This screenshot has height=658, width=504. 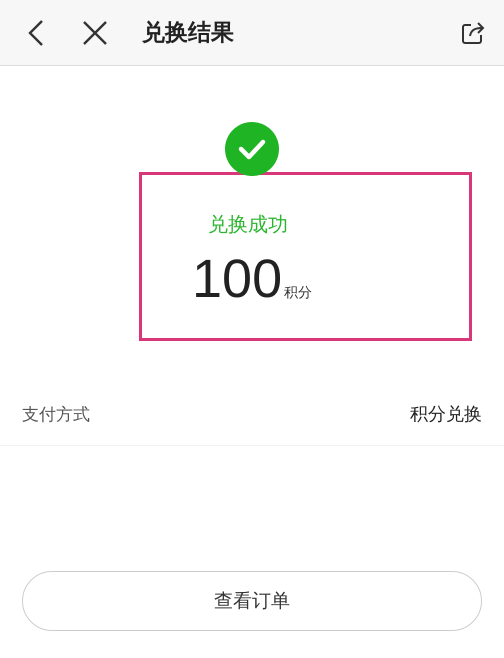 I want to click on back-icon, so click(x=36, y=32).